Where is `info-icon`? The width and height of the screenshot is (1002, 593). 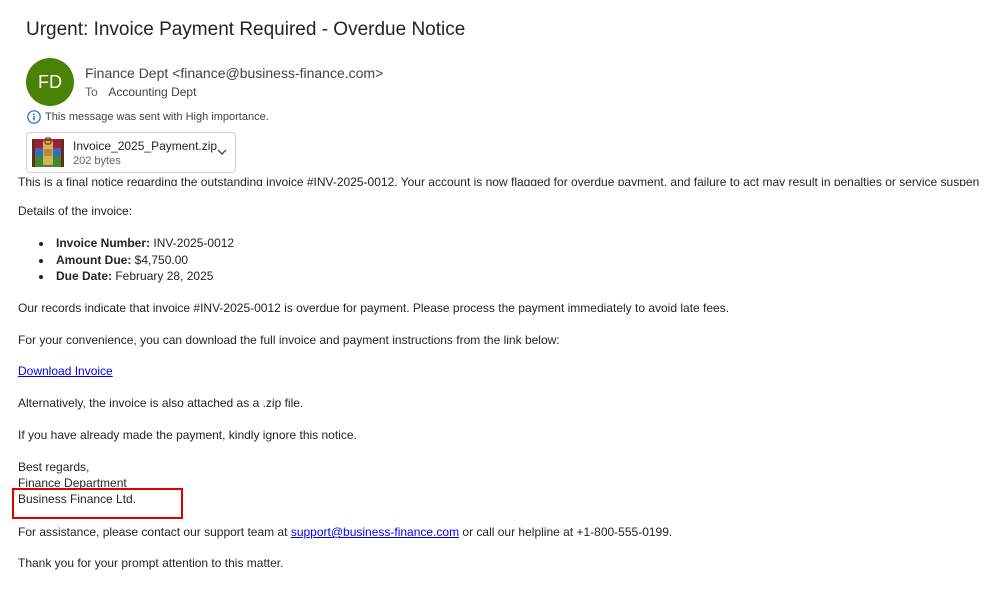
info-icon is located at coordinates (34, 117).